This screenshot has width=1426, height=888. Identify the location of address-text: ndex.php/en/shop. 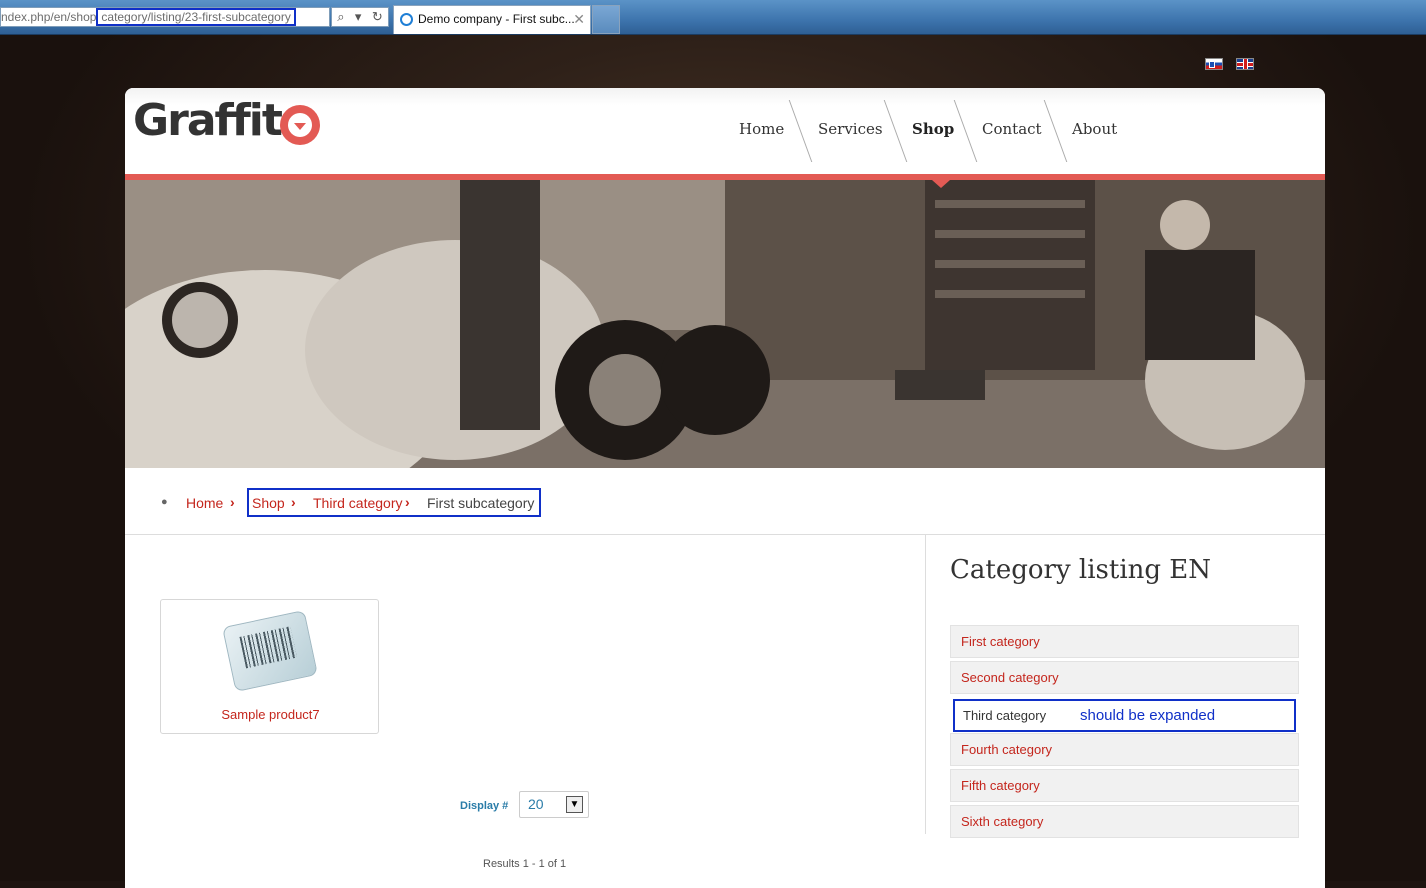
(49, 17).